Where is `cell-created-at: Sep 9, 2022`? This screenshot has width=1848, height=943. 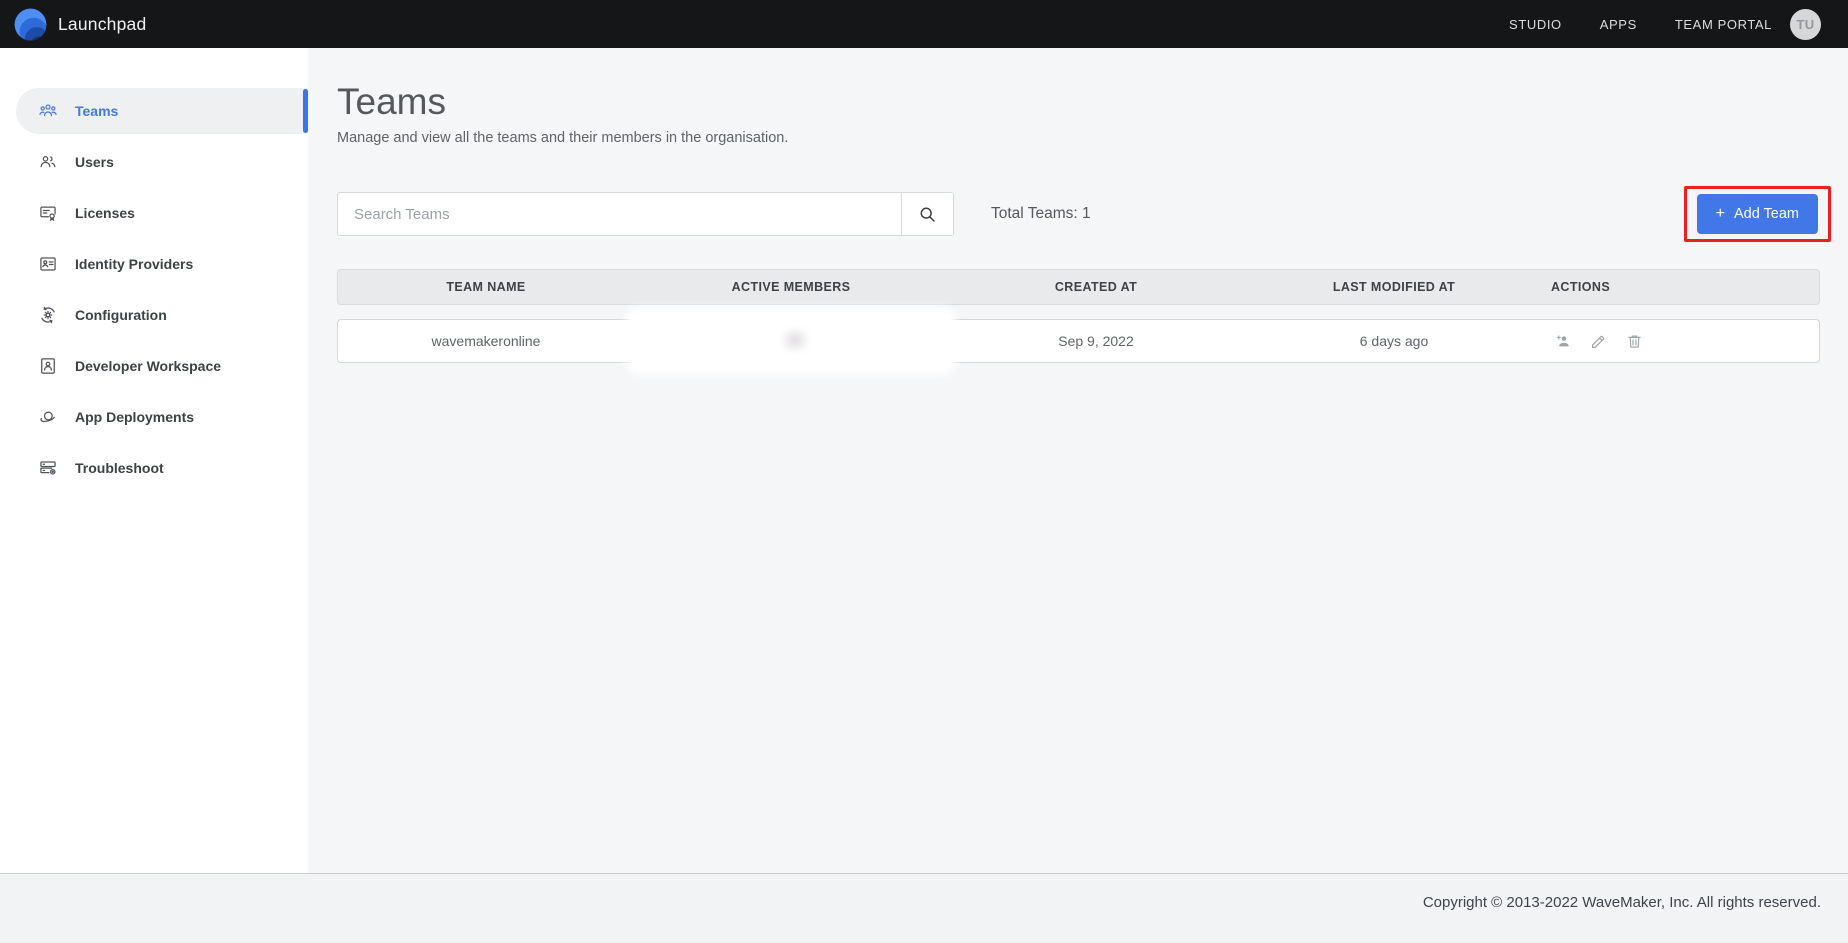 cell-created-at: Sep 9, 2022 is located at coordinates (1096, 341).